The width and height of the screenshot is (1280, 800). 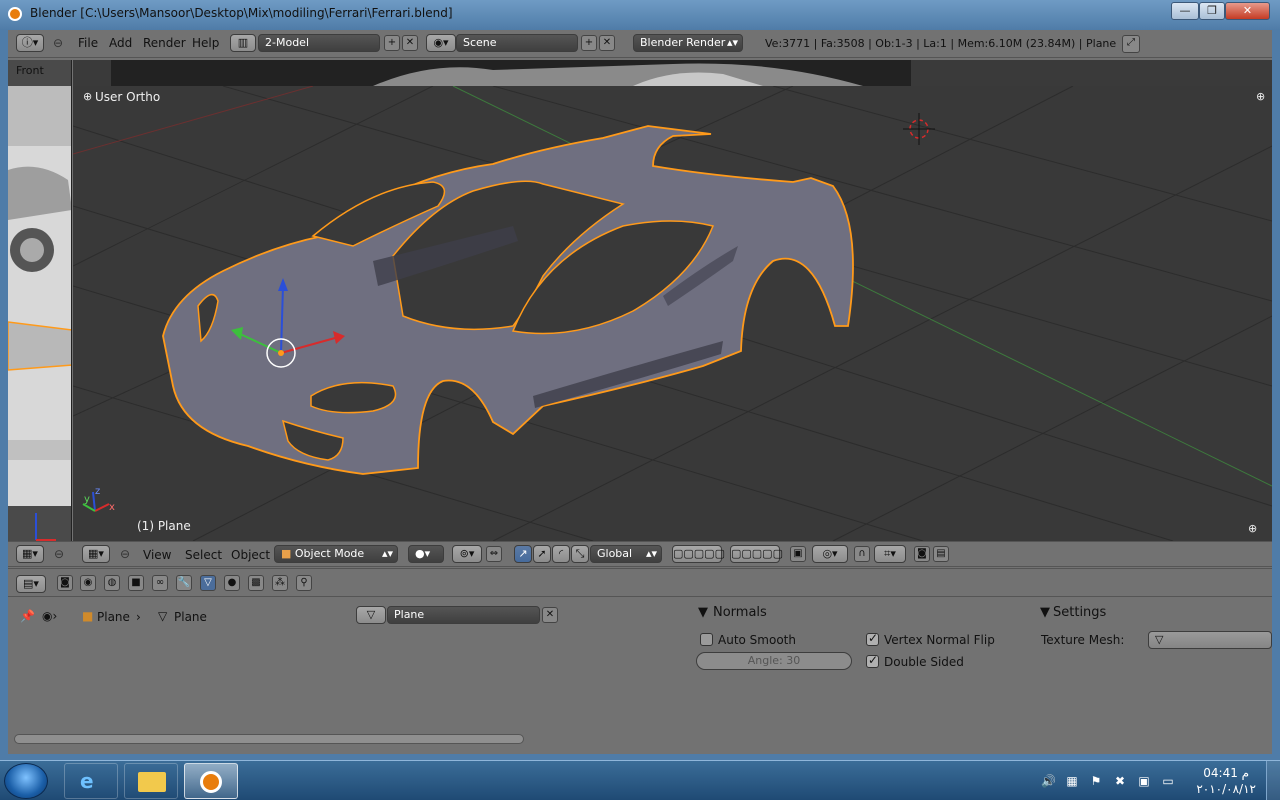 What do you see at coordinates (798, 554) in the screenshot?
I see `lock-layers-icon: ▣` at bounding box center [798, 554].